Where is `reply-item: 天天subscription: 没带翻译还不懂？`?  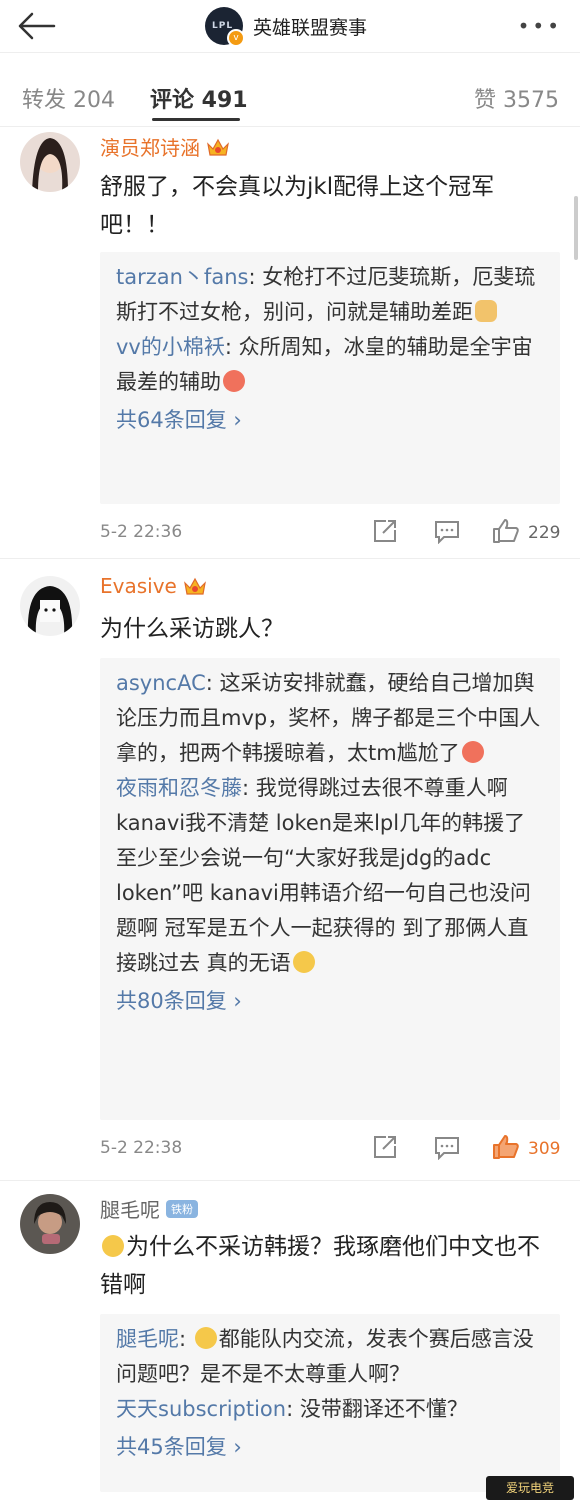
reply-item: 天天subscription: 没带翻译还不懂？ is located at coordinates (330, 1409).